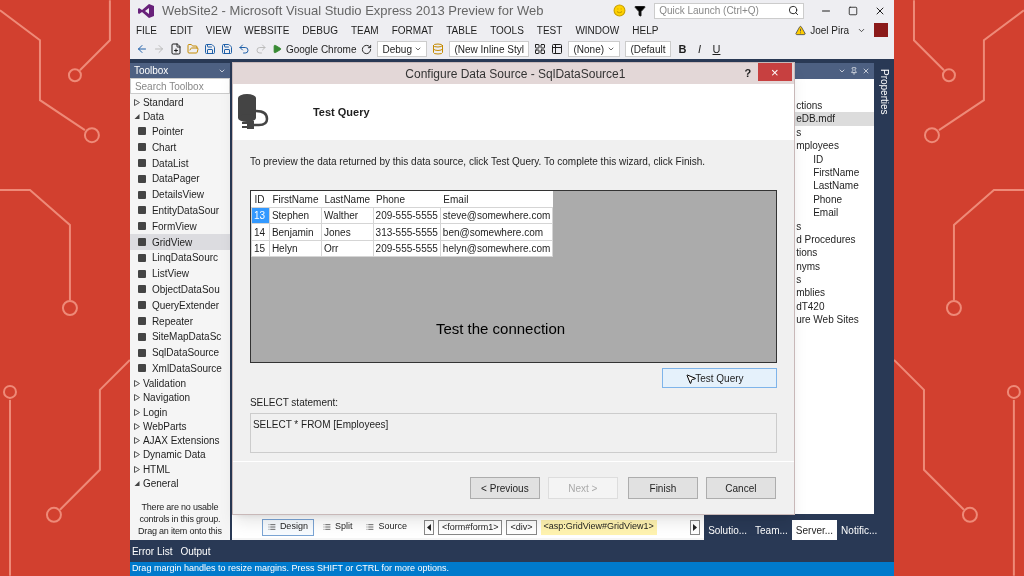  Describe the element at coordinates (662, 488) in the screenshot. I see `wizard-button: Finish` at that location.